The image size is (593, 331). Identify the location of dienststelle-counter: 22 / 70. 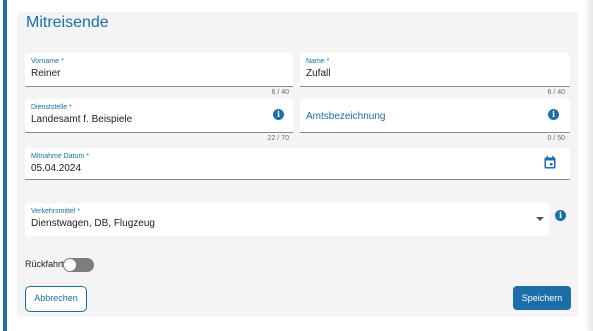
(278, 138).